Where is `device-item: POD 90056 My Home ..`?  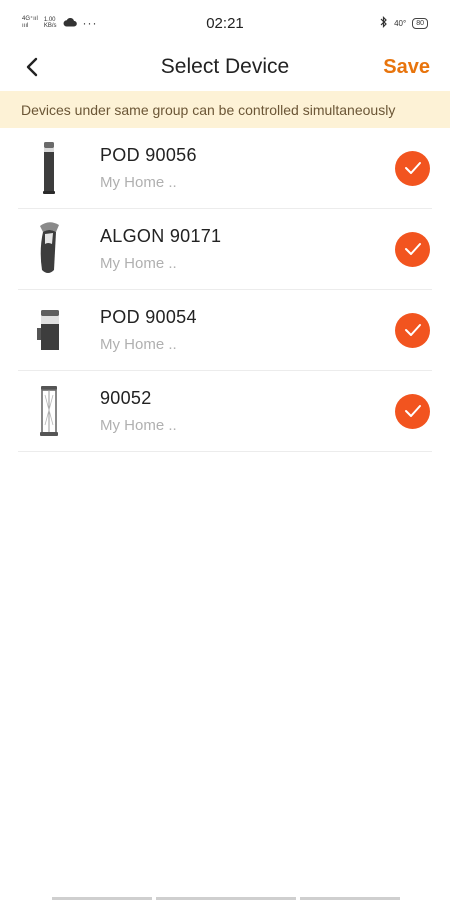 device-item: POD 90056 My Home .. is located at coordinates (225, 168).